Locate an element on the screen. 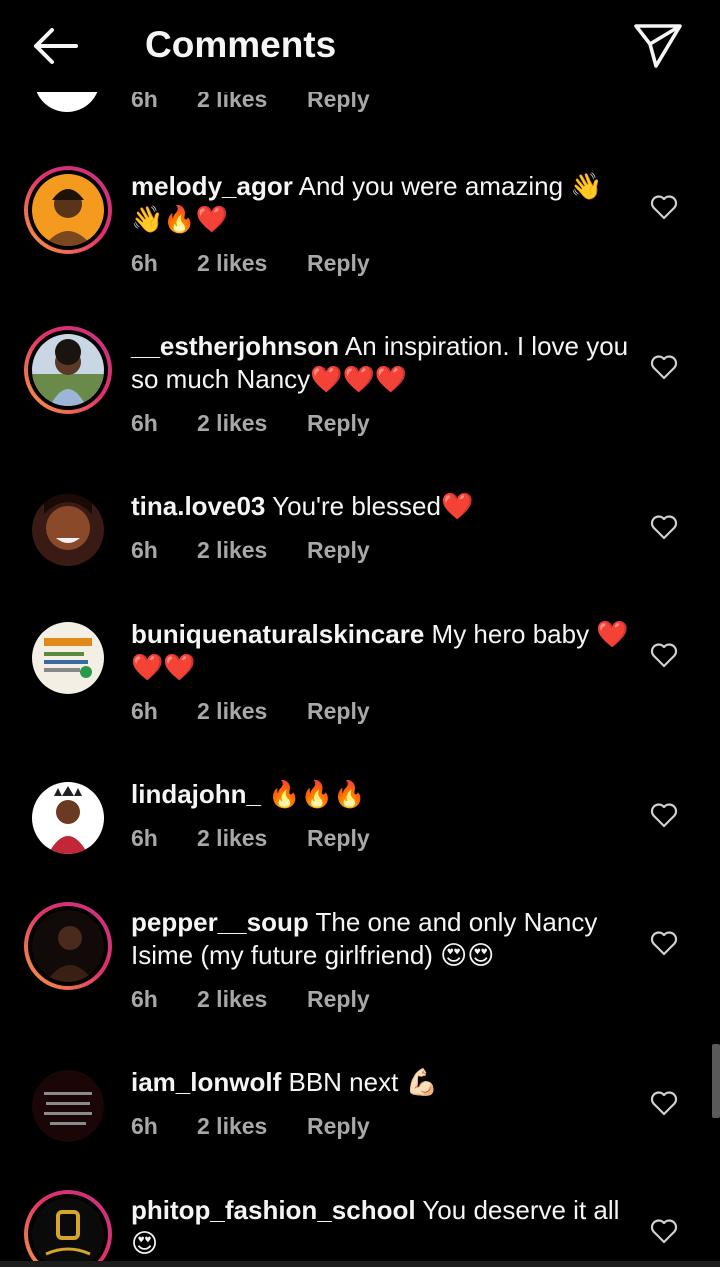 The width and height of the screenshot is (720, 1267). comment-text: 🔥🔥🔥 is located at coordinates (317, 794).